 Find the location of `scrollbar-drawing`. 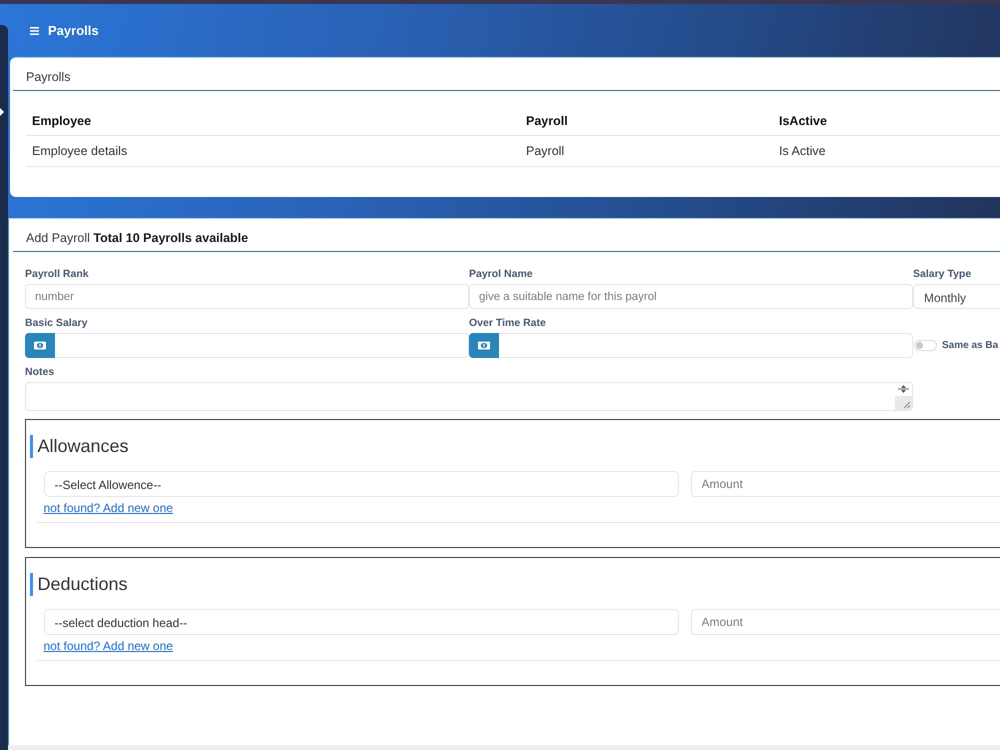

scrollbar-drawing is located at coordinates (903, 396).